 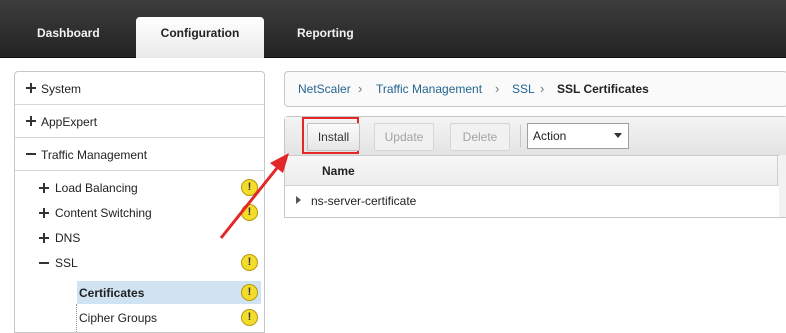 What do you see at coordinates (112, 293) in the screenshot?
I see `tree-item-label: Certificates` at bounding box center [112, 293].